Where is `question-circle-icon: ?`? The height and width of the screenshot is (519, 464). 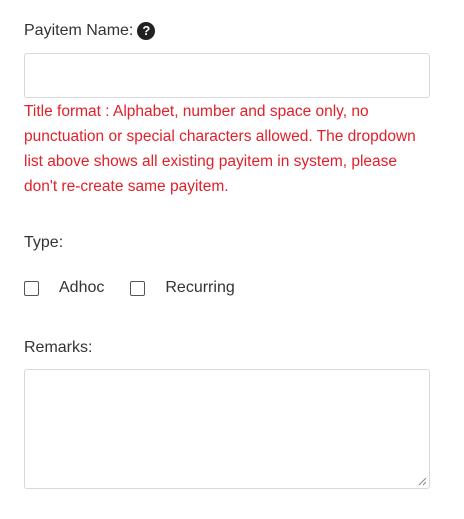
question-circle-icon: ? is located at coordinates (146, 31).